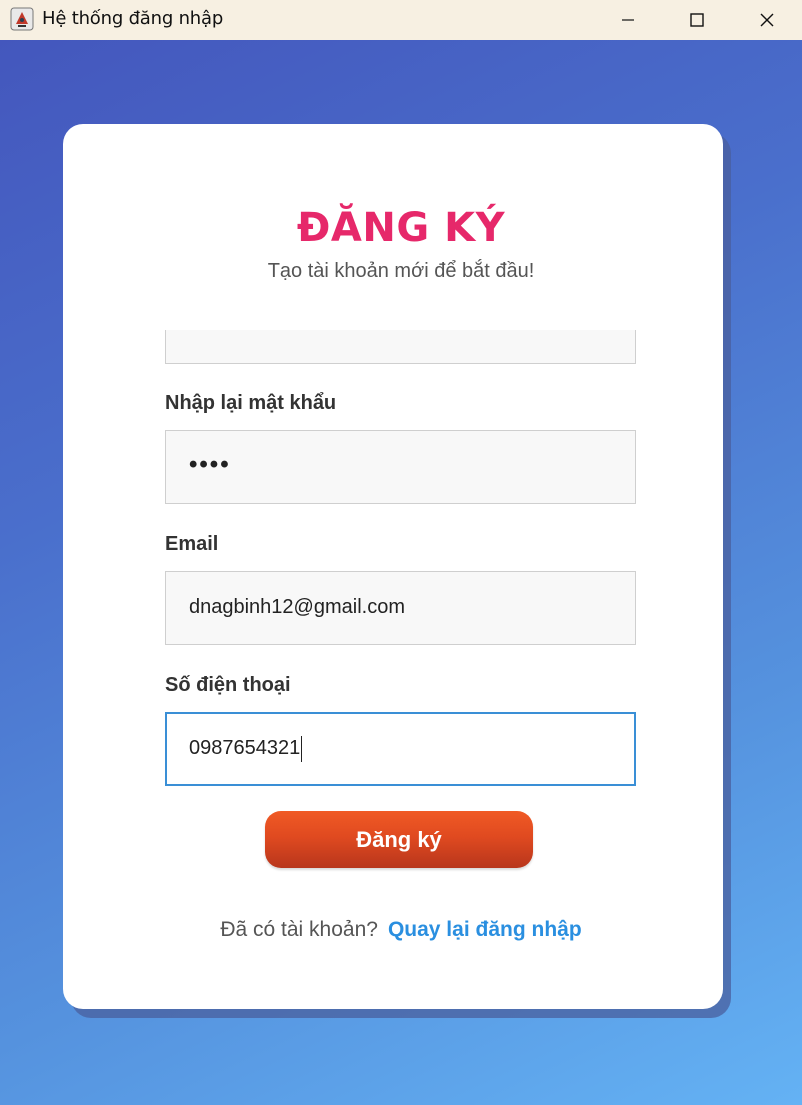  Describe the element at coordinates (301, 749) in the screenshot. I see `text-caret` at that location.